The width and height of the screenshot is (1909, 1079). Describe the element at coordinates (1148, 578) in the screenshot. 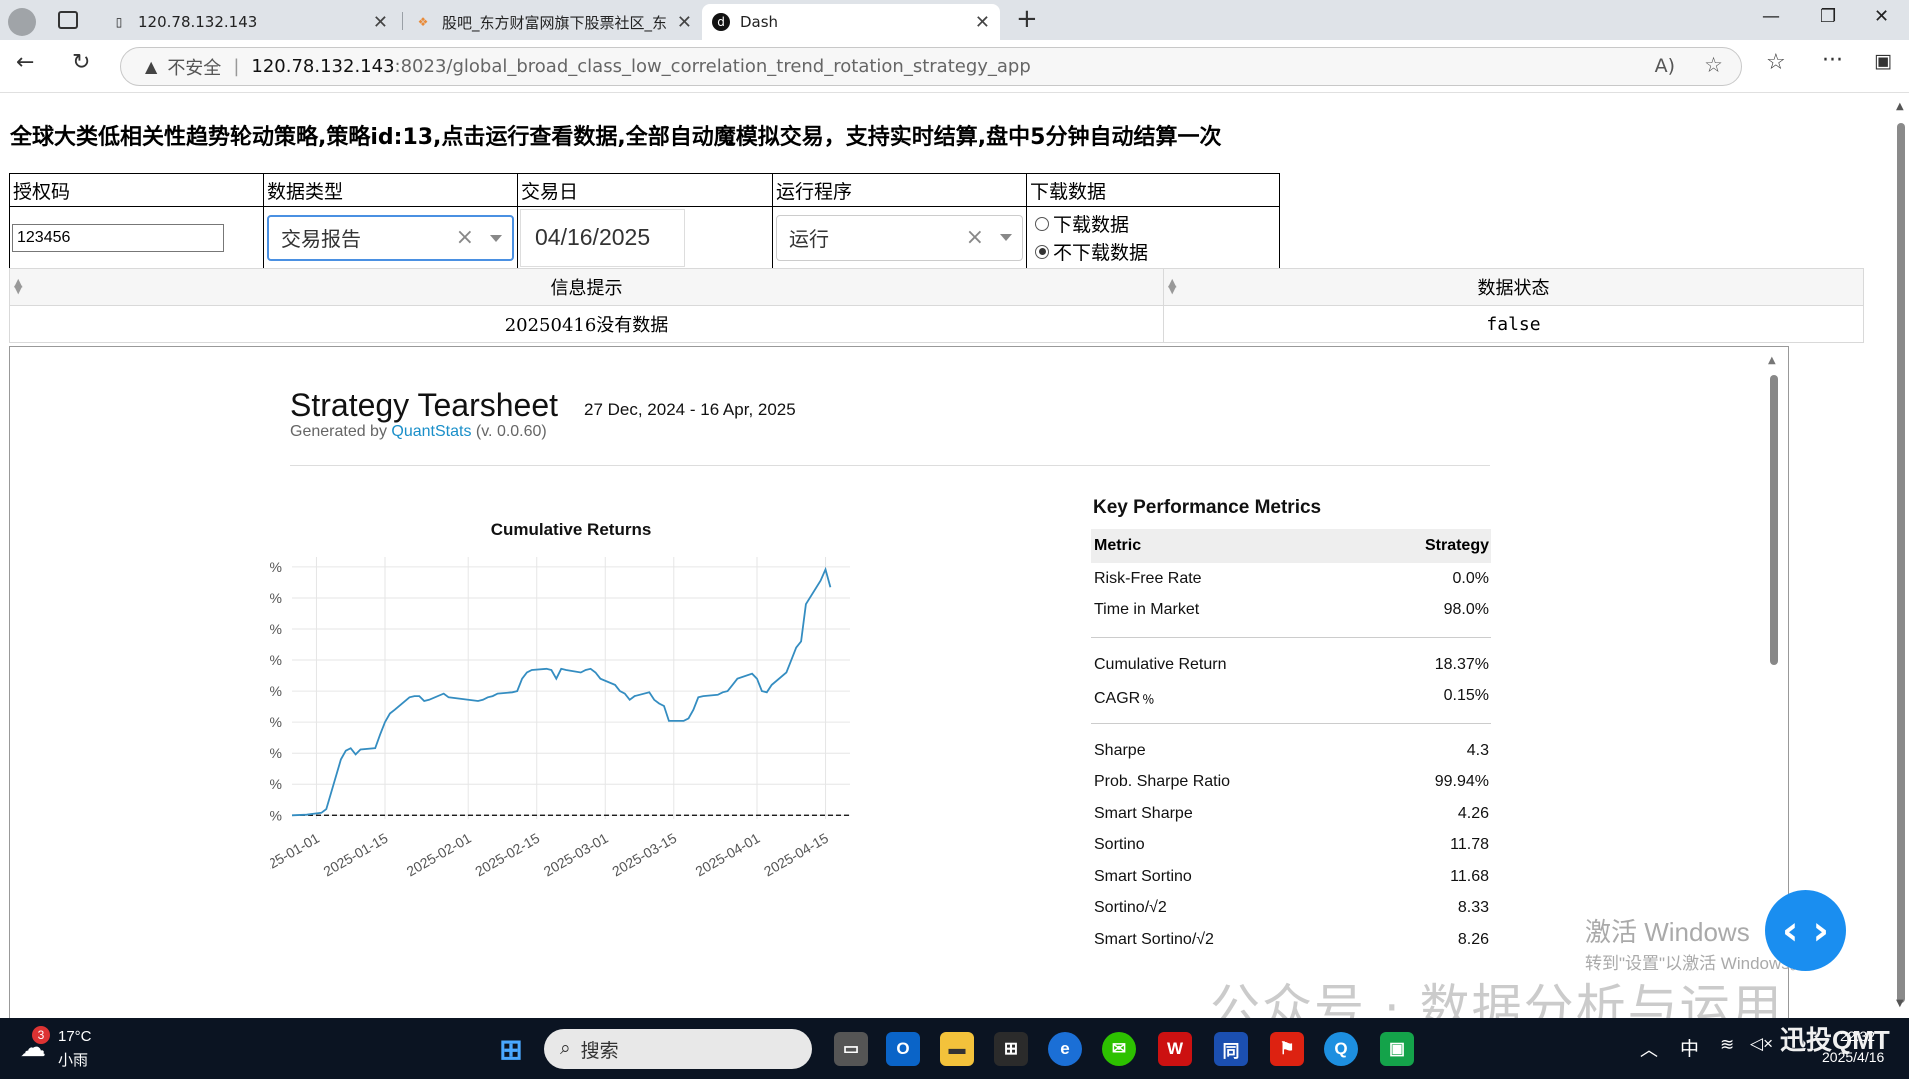

I see `metric-name: Risk-Free Rate` at that location.